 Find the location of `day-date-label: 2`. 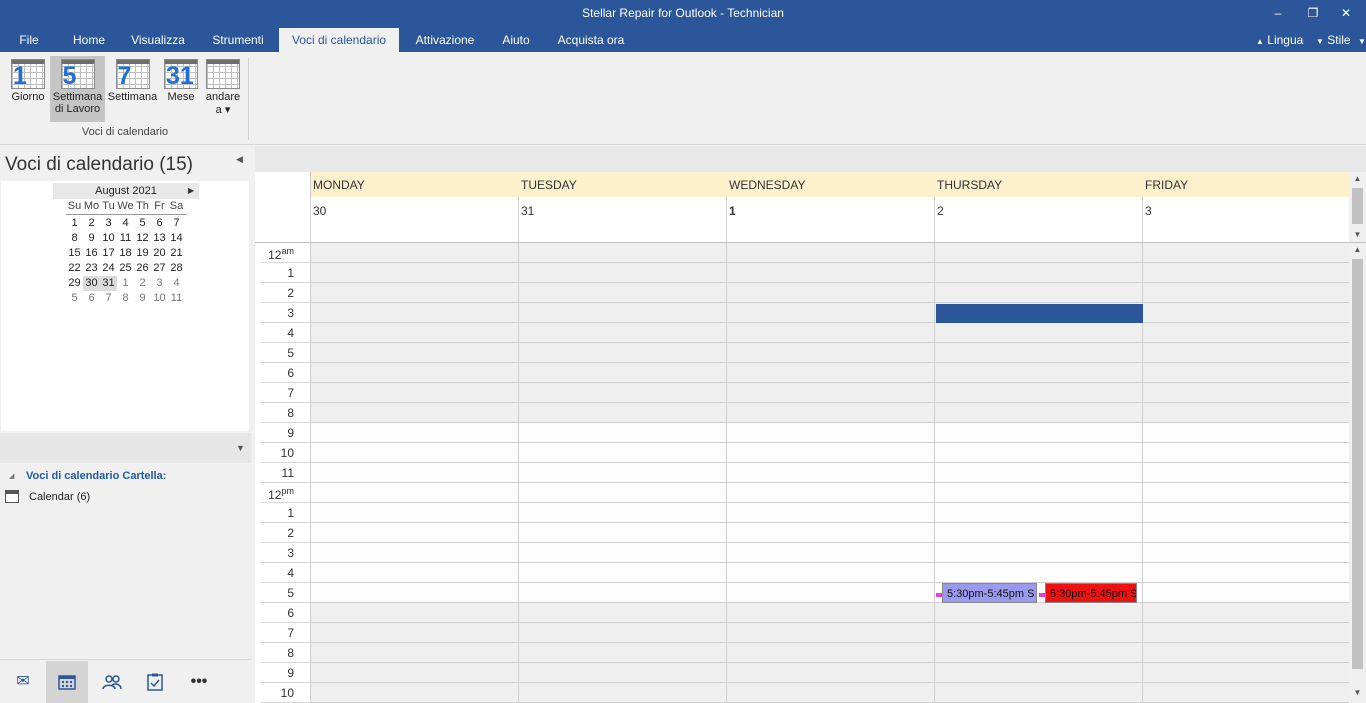

day-date-label: 2 is located at coordinates (940, 211).